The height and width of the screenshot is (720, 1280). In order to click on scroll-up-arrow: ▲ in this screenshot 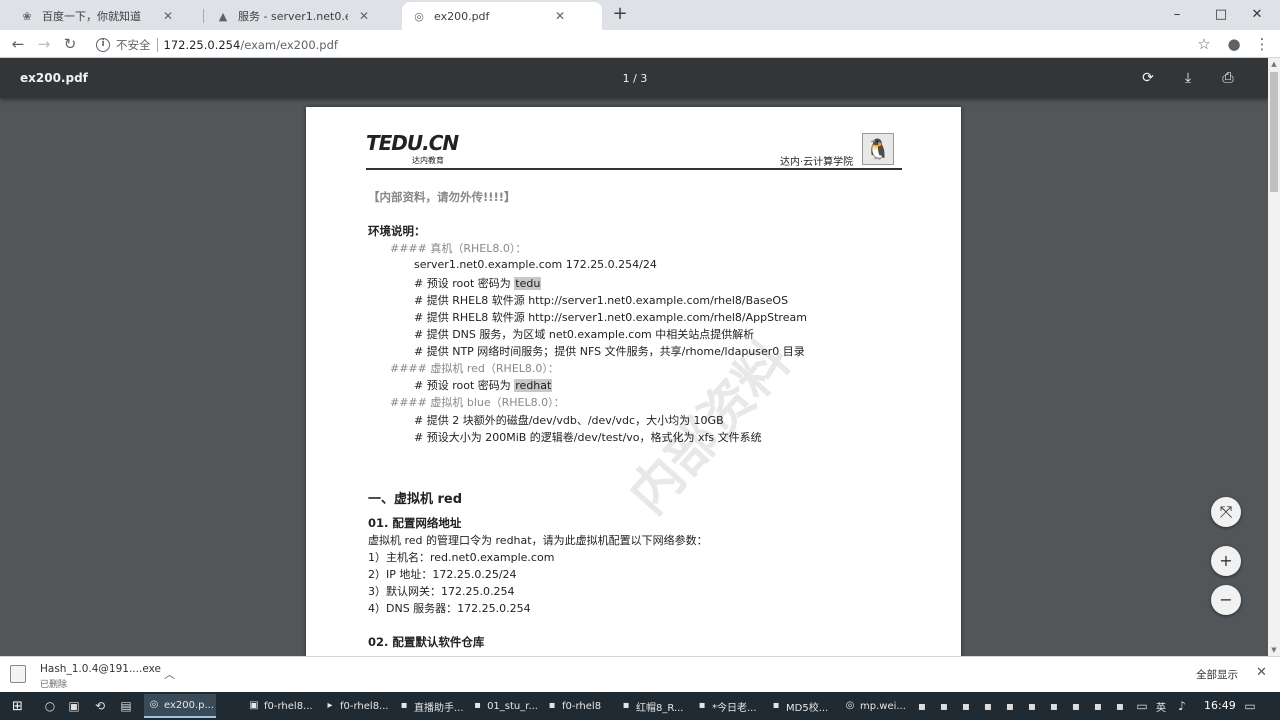, I will do `click(1274, 64)`.